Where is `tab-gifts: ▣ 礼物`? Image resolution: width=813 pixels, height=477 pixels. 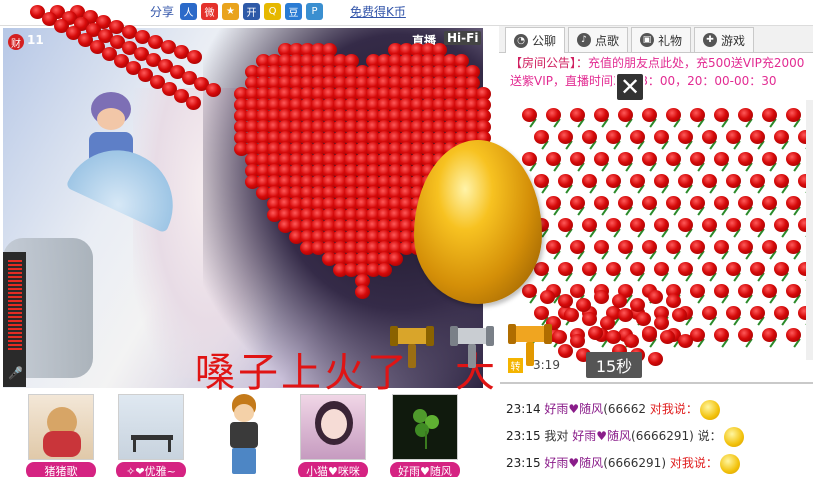
tab-gifts: ▣ 礼物 is located at coordinates (661, 39).